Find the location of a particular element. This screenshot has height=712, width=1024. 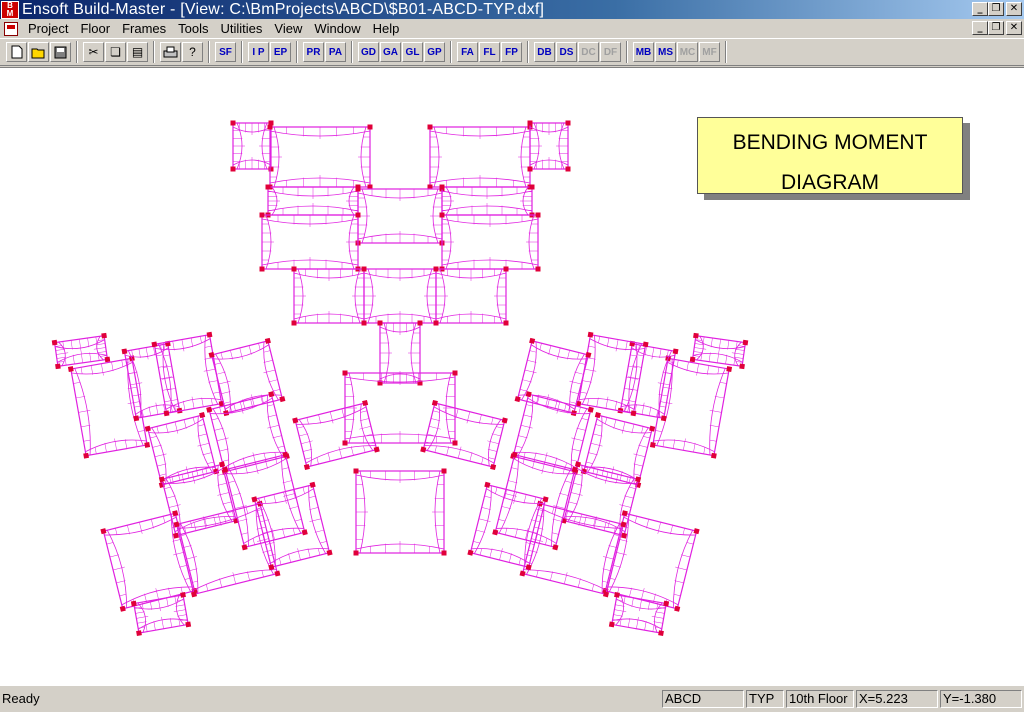

diagram-title-line-1: BENDING MOMENT is located at coordinates (830, 142).